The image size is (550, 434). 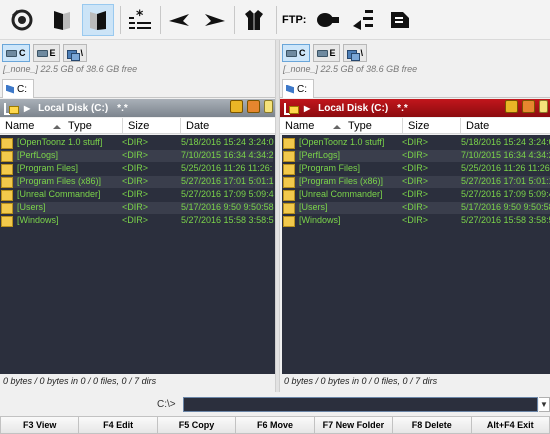 What do you see at coordinates (353, 425) in the screenshot?
I see `f7-new-folder-button: F7 New Folder` at bounding box center [353, 425].